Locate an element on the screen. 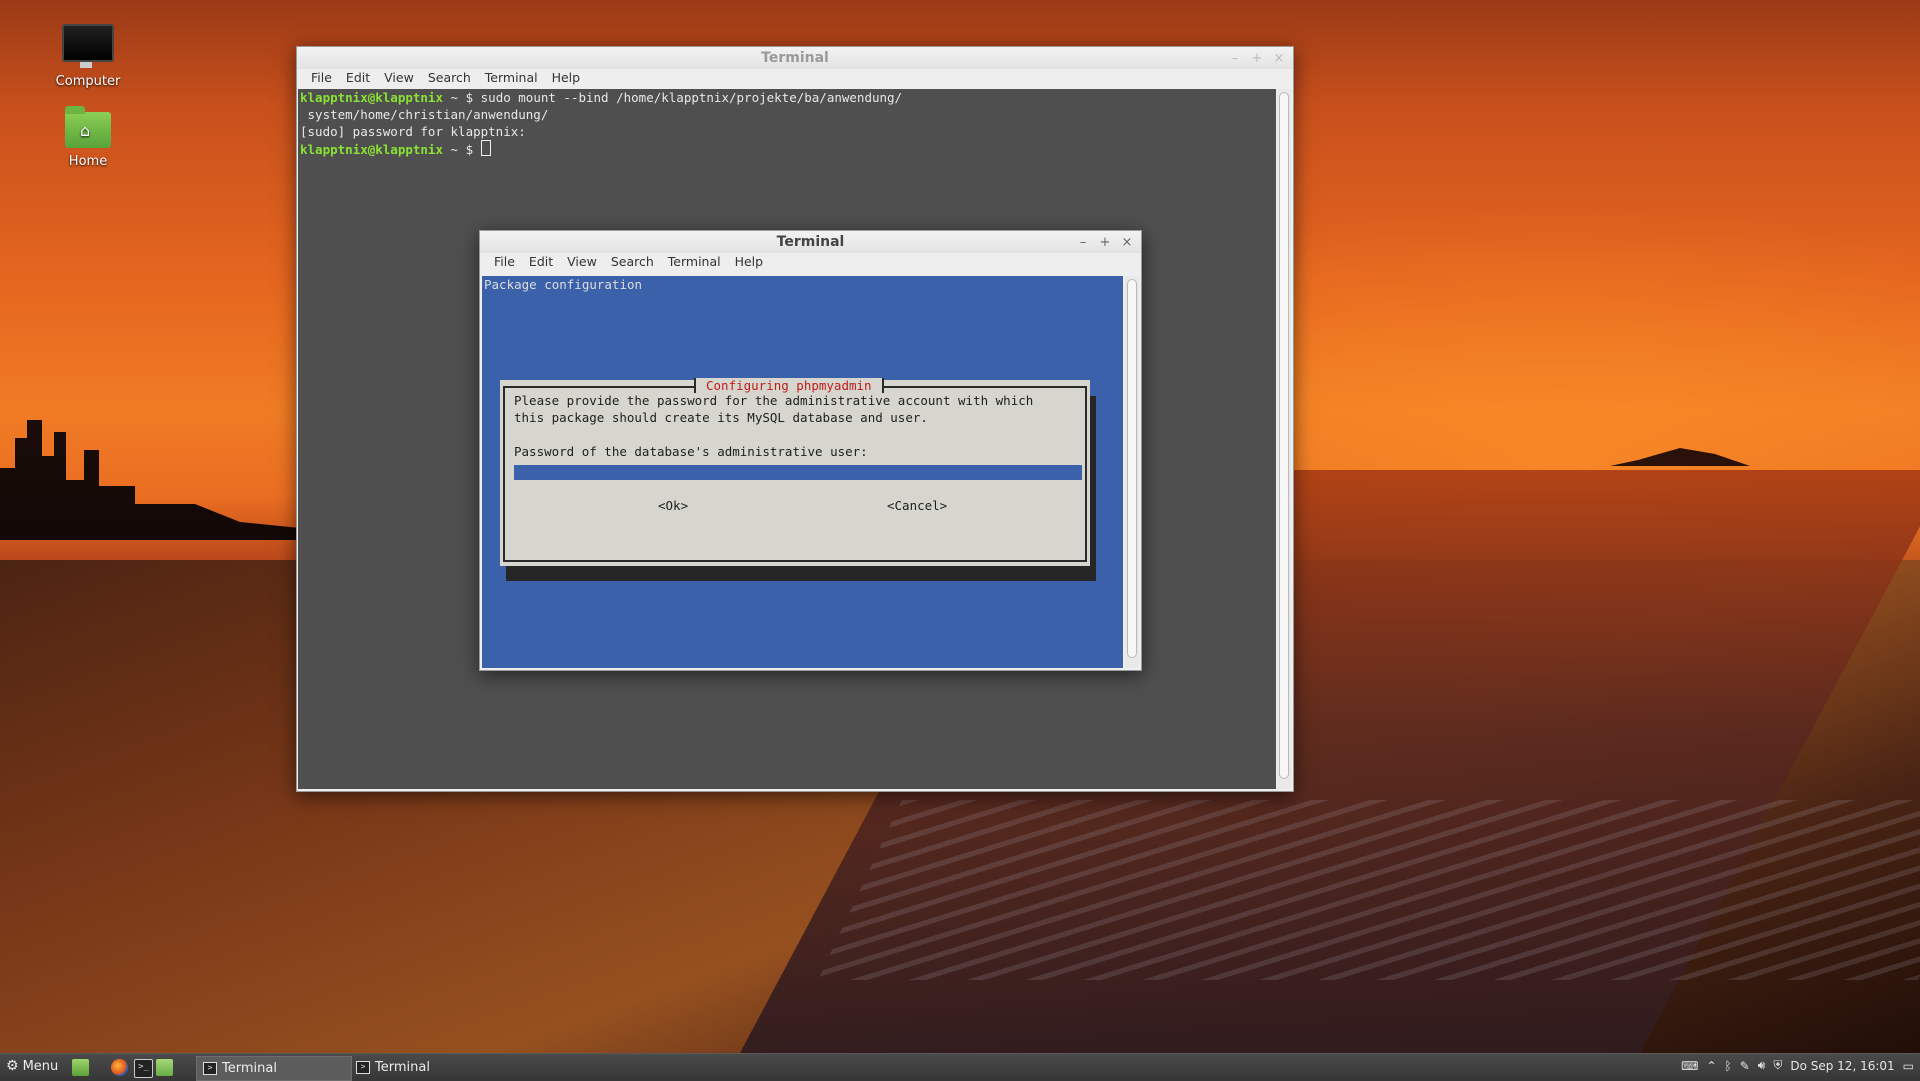 The image size is (1920, 1081). pen-icon: ✎ is located at coordinates (1745, 1066).